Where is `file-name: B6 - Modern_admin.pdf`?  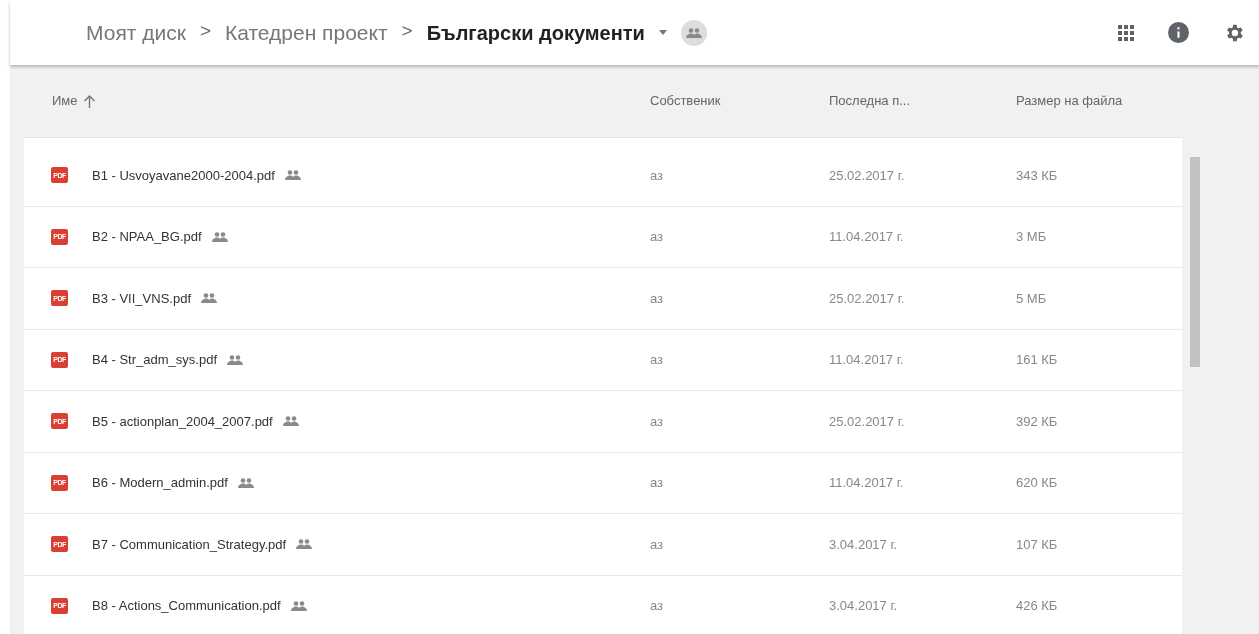 file-name: B6 - Modern_admin.pdf is located at coordinates (160, 483).